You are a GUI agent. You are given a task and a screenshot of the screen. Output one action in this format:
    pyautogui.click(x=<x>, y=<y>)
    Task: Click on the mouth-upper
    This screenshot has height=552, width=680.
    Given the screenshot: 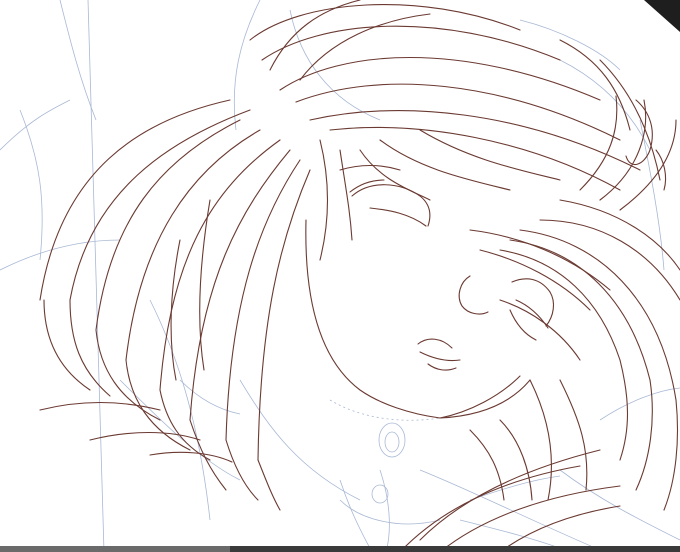 What is the action you would take?
    pyautogui.click(x=435, y=343)
    